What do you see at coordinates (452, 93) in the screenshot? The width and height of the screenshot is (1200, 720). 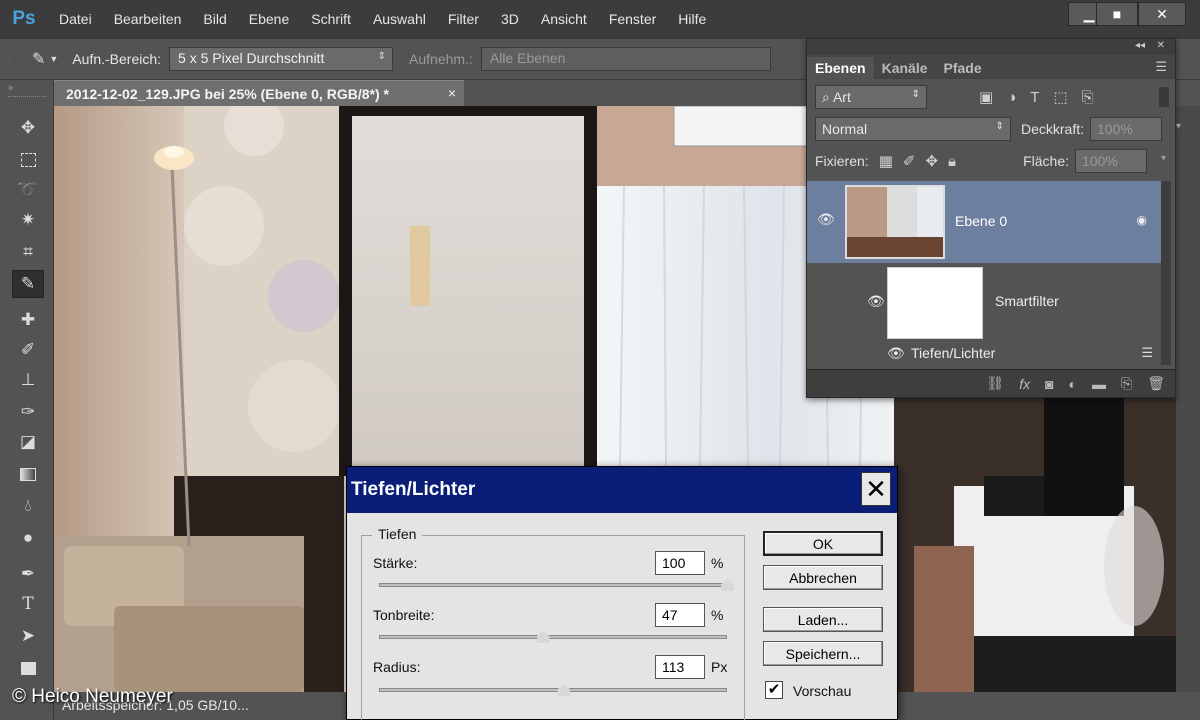 I see `close-tab-icon: ×` at bounding box center [452, 93].